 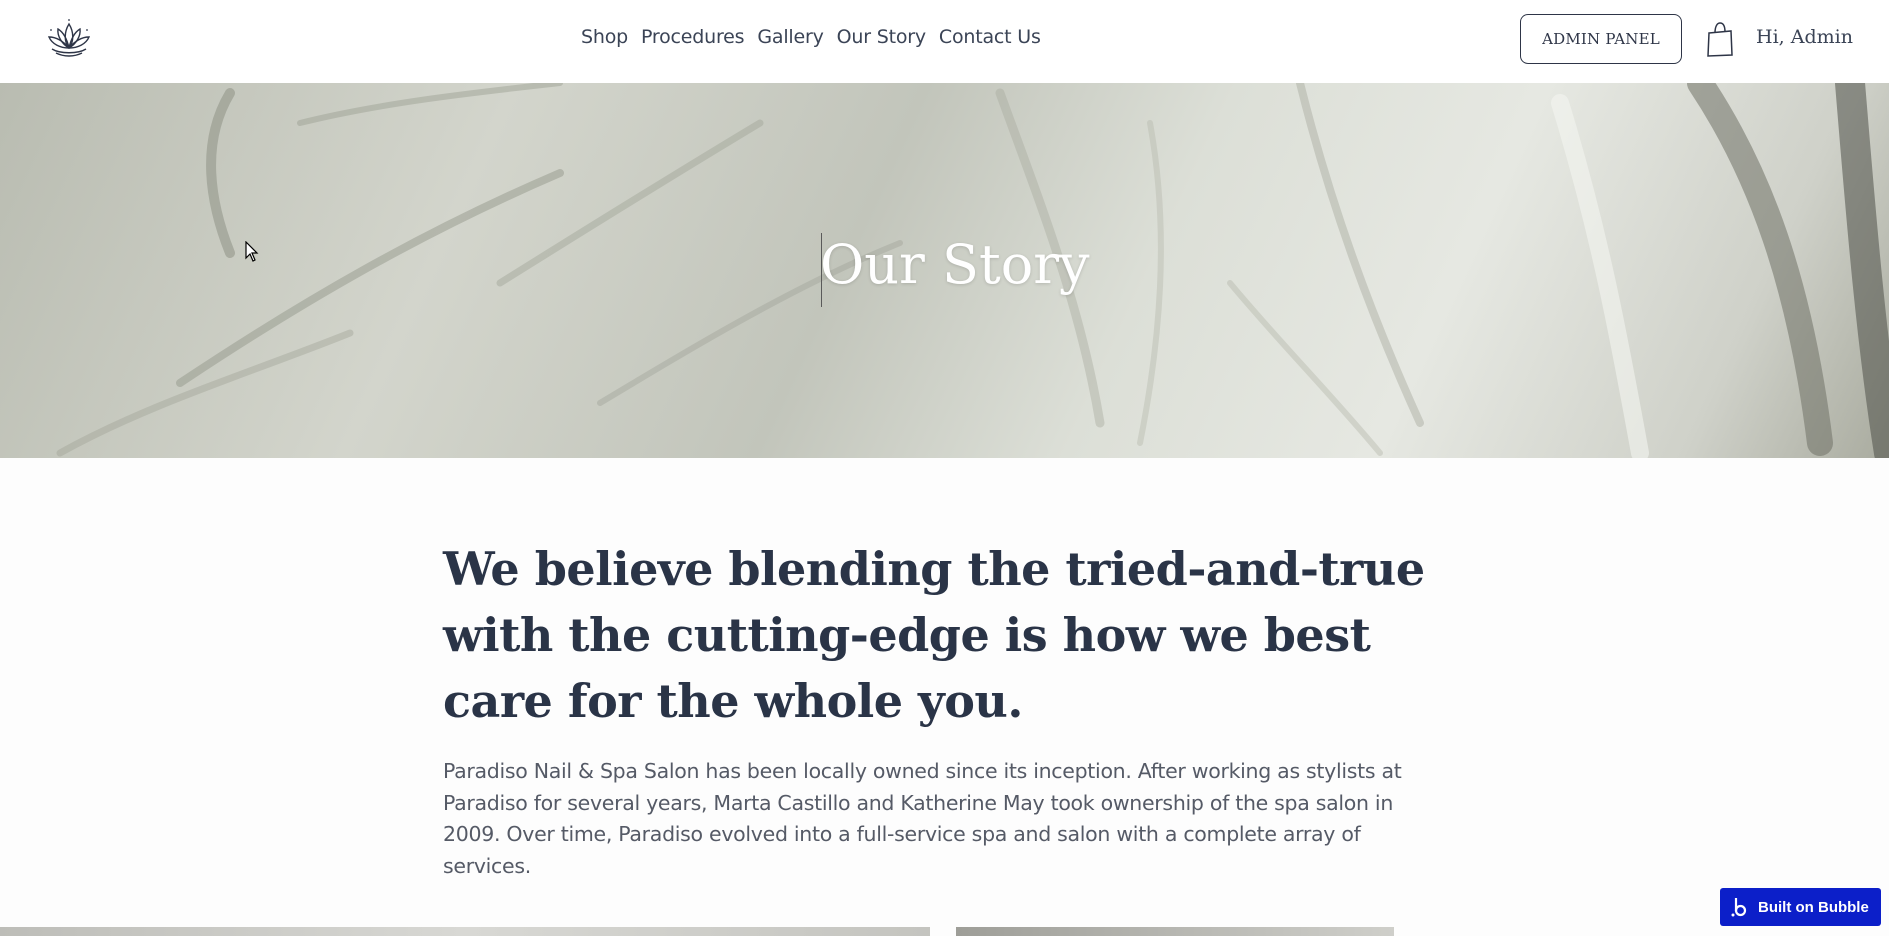 I want to click on mouse-pointer-icon, so click(x=252, y=251).